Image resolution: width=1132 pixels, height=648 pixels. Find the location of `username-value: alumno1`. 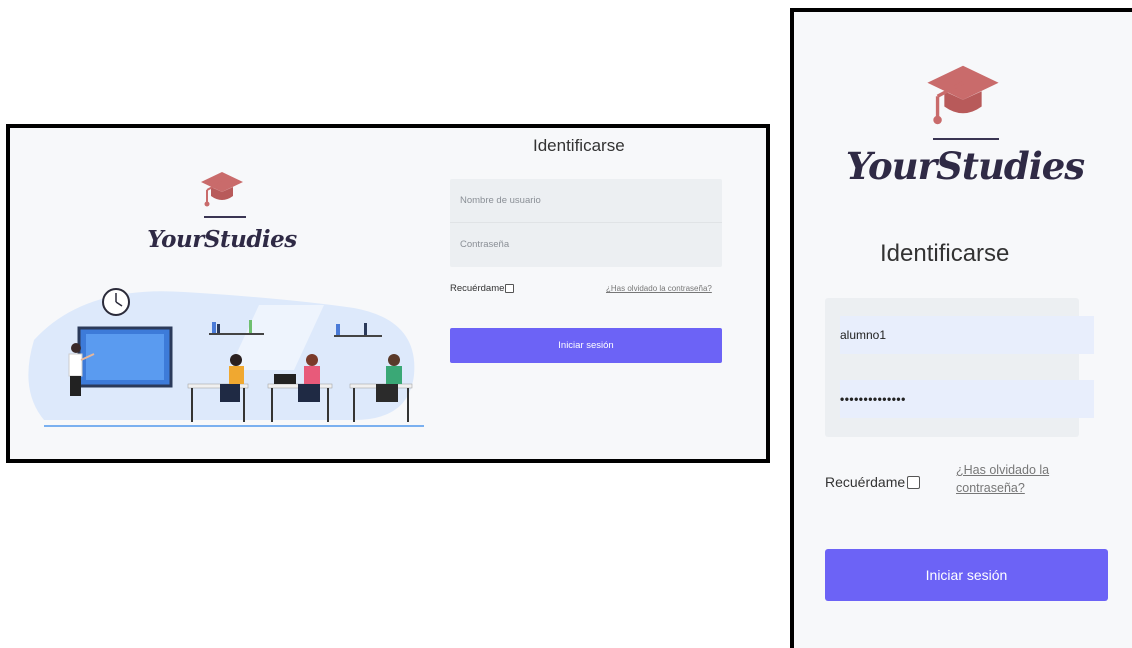

username-value: alumno1 is located at coordinates (863, 335).